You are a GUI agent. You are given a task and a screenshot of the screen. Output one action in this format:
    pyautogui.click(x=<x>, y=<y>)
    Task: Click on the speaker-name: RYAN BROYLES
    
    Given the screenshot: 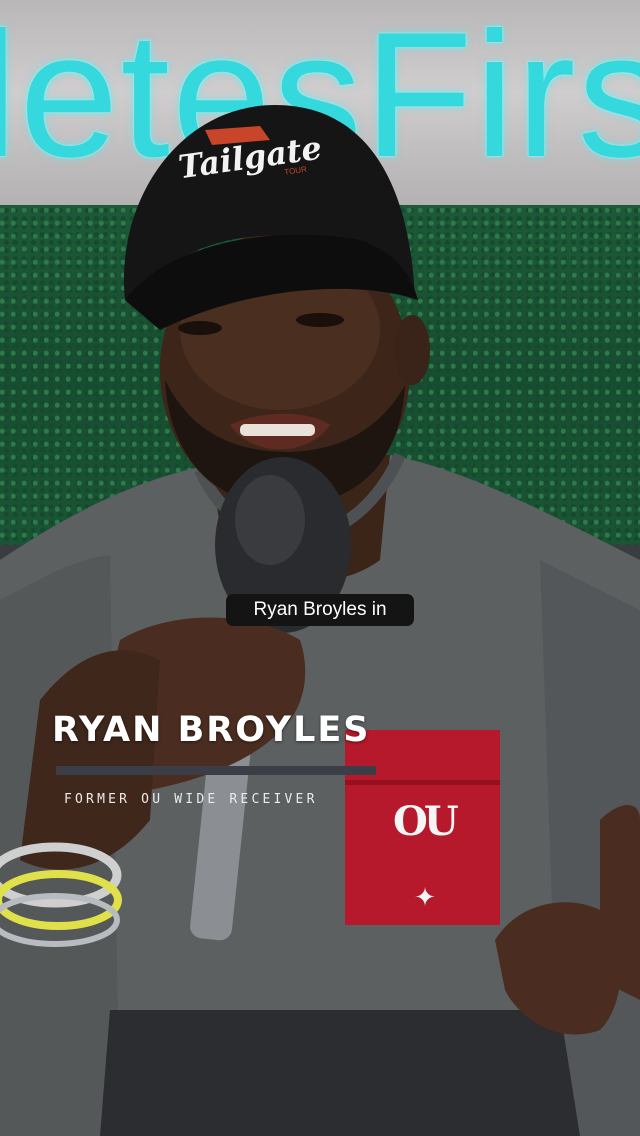 What is the action you would take?
    pyautogui.click(x=211, y=730)
    